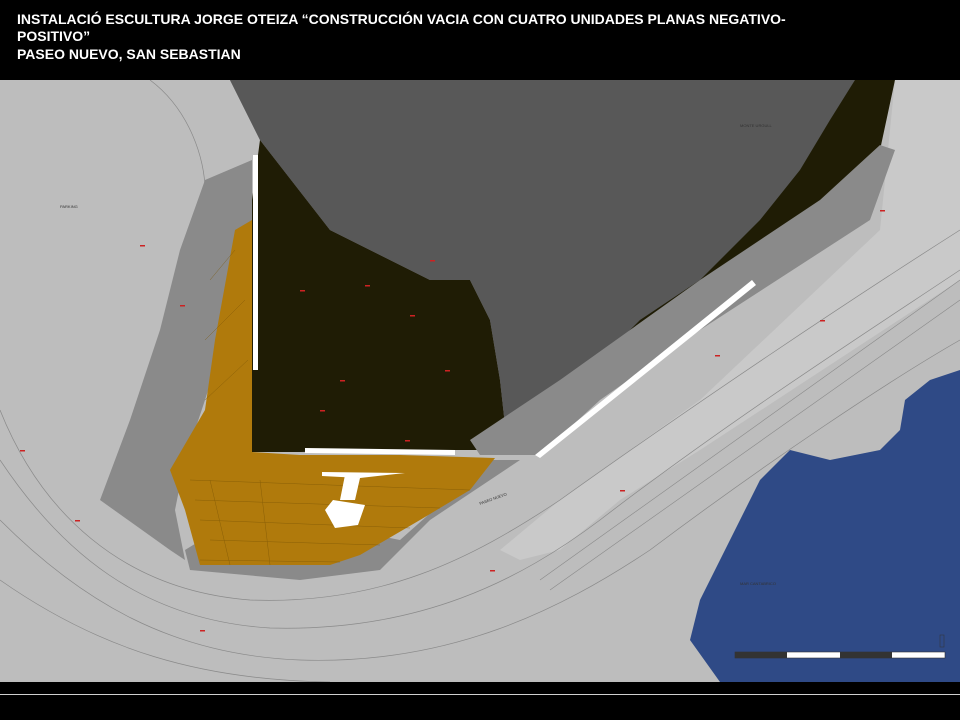 This screenshot has width=960, height=720. Describe the element at coordinates (756, 125) in the screenshot. I see `label-monte-urgull: MONTE URGULL` at that location.